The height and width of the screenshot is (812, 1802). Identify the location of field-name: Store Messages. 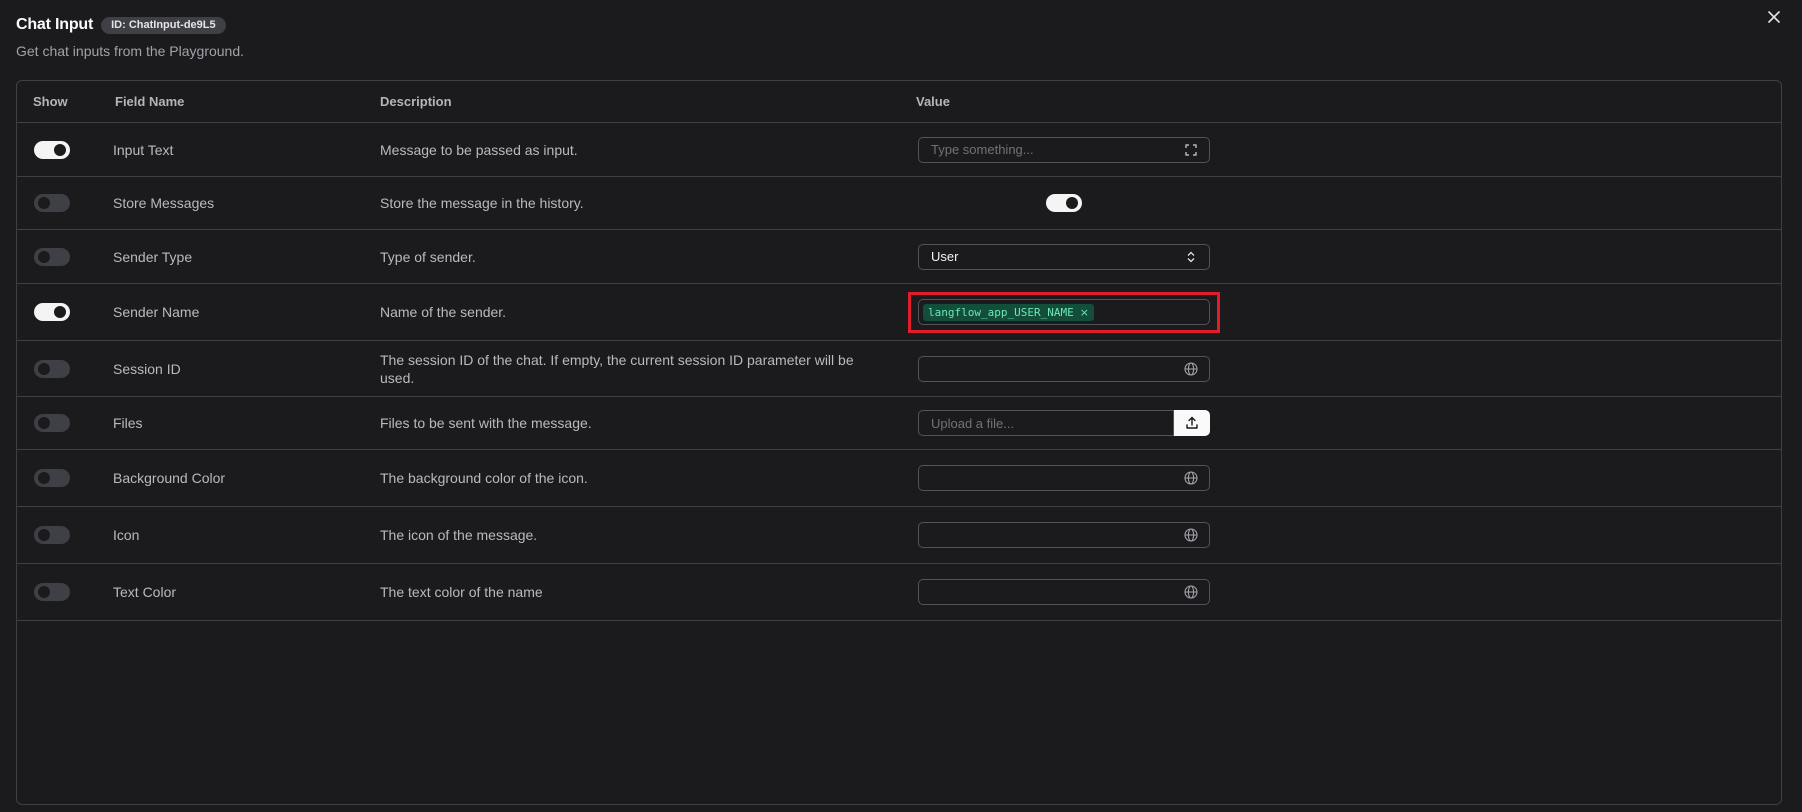
(164, 203).